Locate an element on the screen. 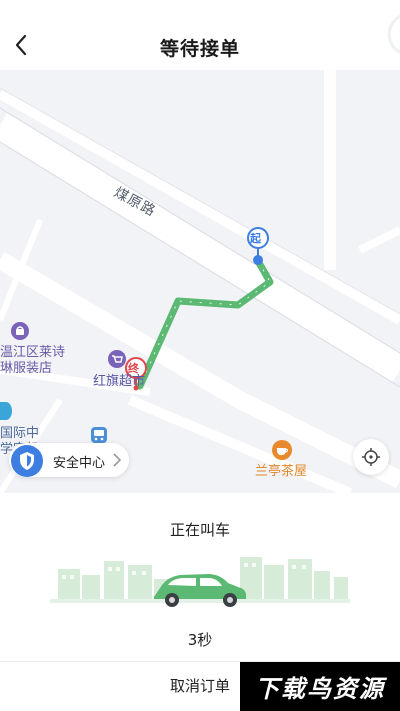 The image size is (400, 711). poi-label-teahouse: 兰亭茶屋 is located at coordinates (281, 471).